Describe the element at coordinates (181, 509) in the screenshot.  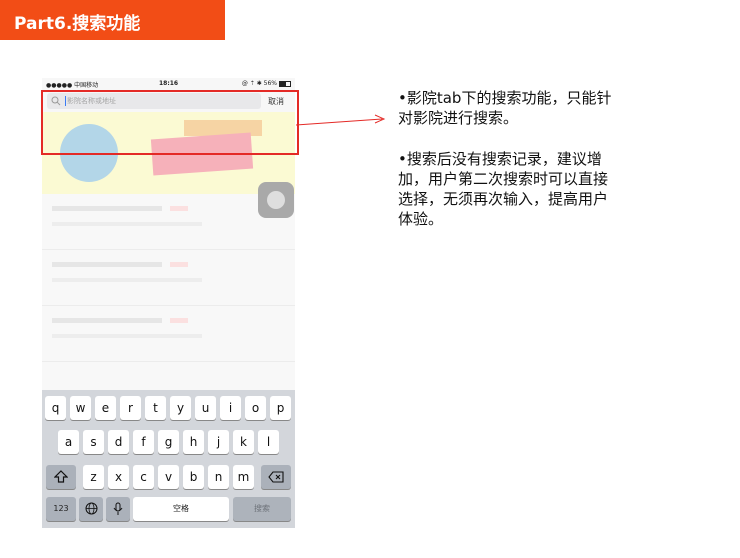
I see `space-key: 空格` at that location.